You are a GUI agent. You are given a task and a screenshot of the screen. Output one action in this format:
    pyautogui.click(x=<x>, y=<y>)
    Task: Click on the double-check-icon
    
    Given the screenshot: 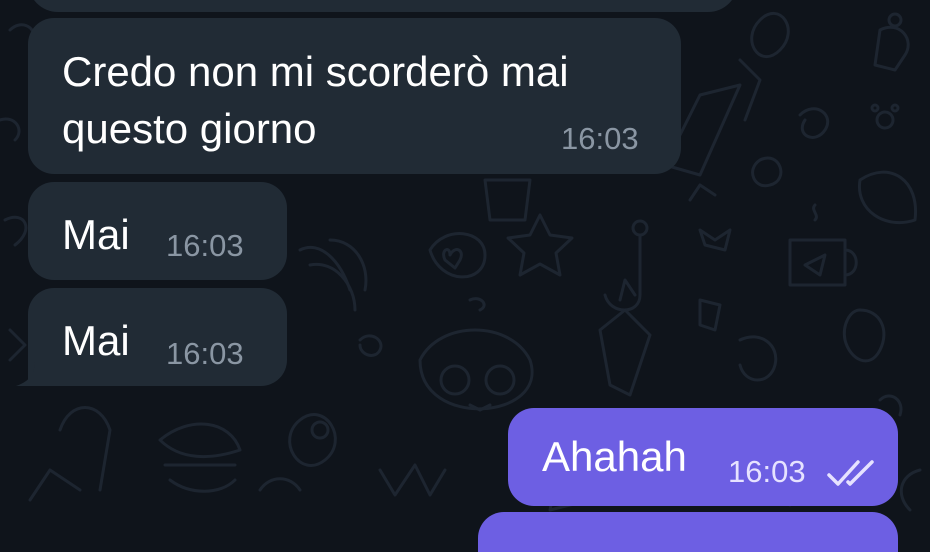 What is the action you would take?
    pyautogui.click(x=850, y=473)
    